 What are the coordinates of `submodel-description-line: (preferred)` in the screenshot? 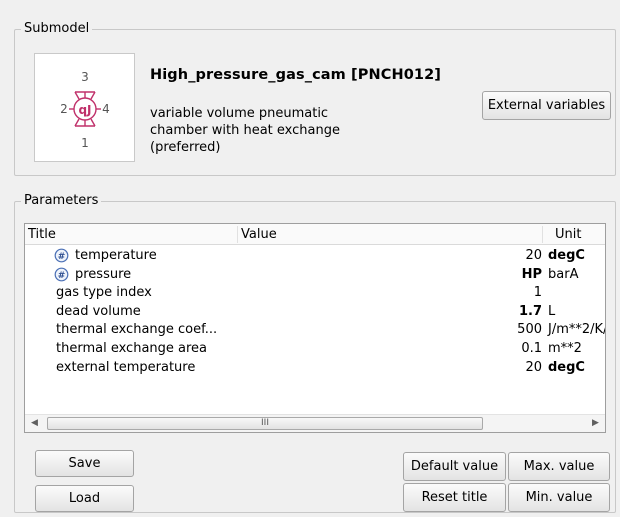 It's located at (185, 147).